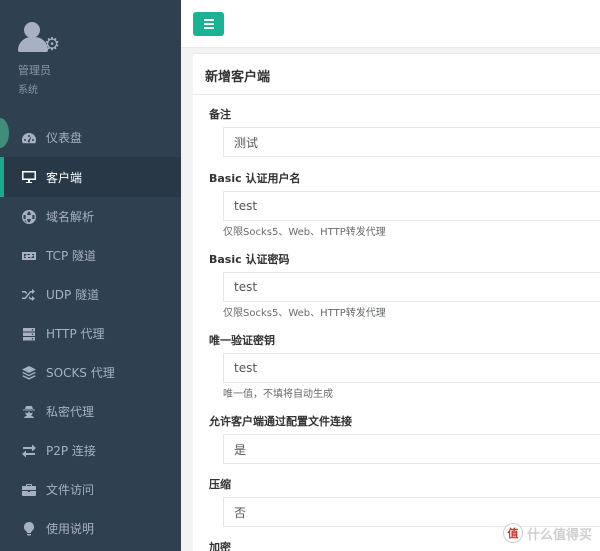  Describe the element at coordinates (208, 20) in the screenshot. I see `hamburger-icon` at that location.